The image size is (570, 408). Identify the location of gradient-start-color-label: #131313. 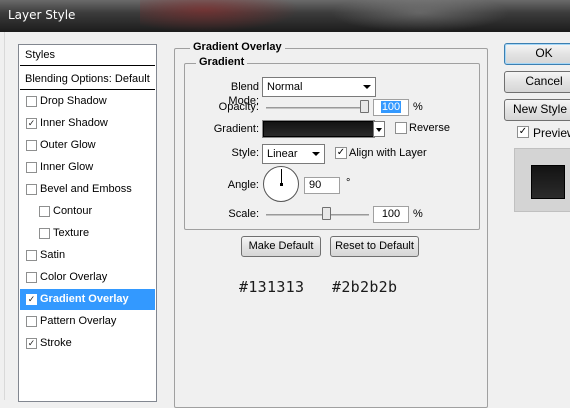
(272, 287).